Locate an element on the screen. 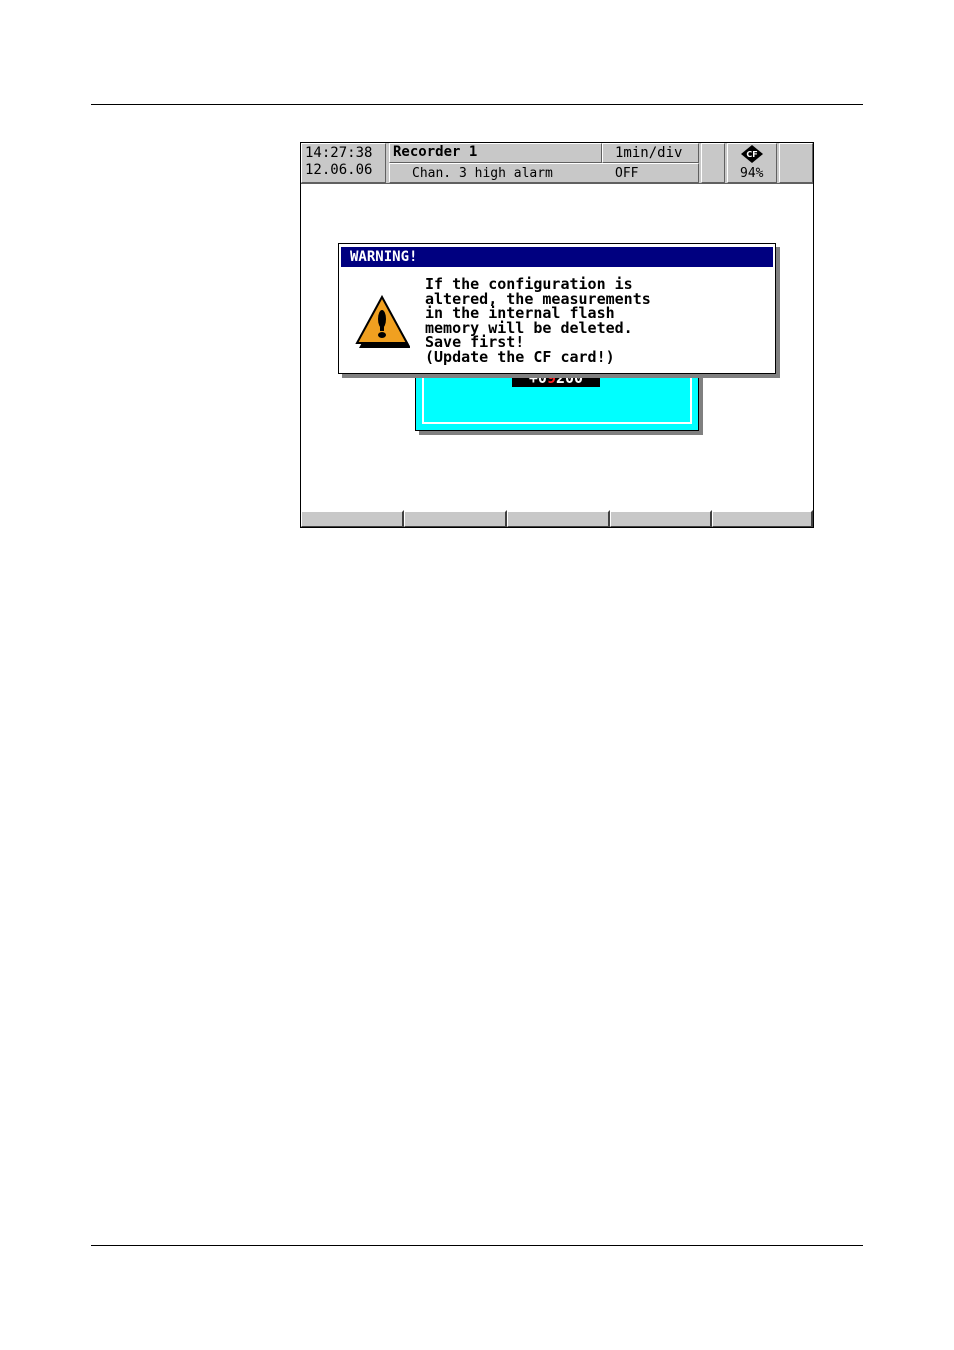 The image size is (954, 1350). blank-cell is located at coordinates (713, 163).